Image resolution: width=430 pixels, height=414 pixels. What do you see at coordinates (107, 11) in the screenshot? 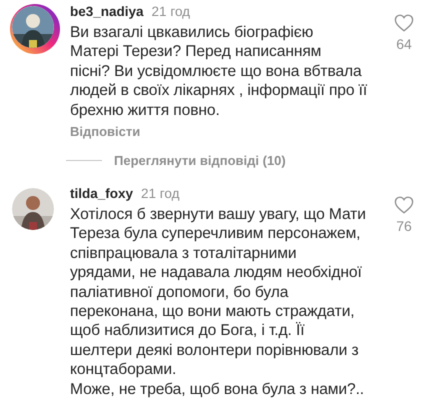
I see `username: be3_nadiya` at bounding box center [107, 11].